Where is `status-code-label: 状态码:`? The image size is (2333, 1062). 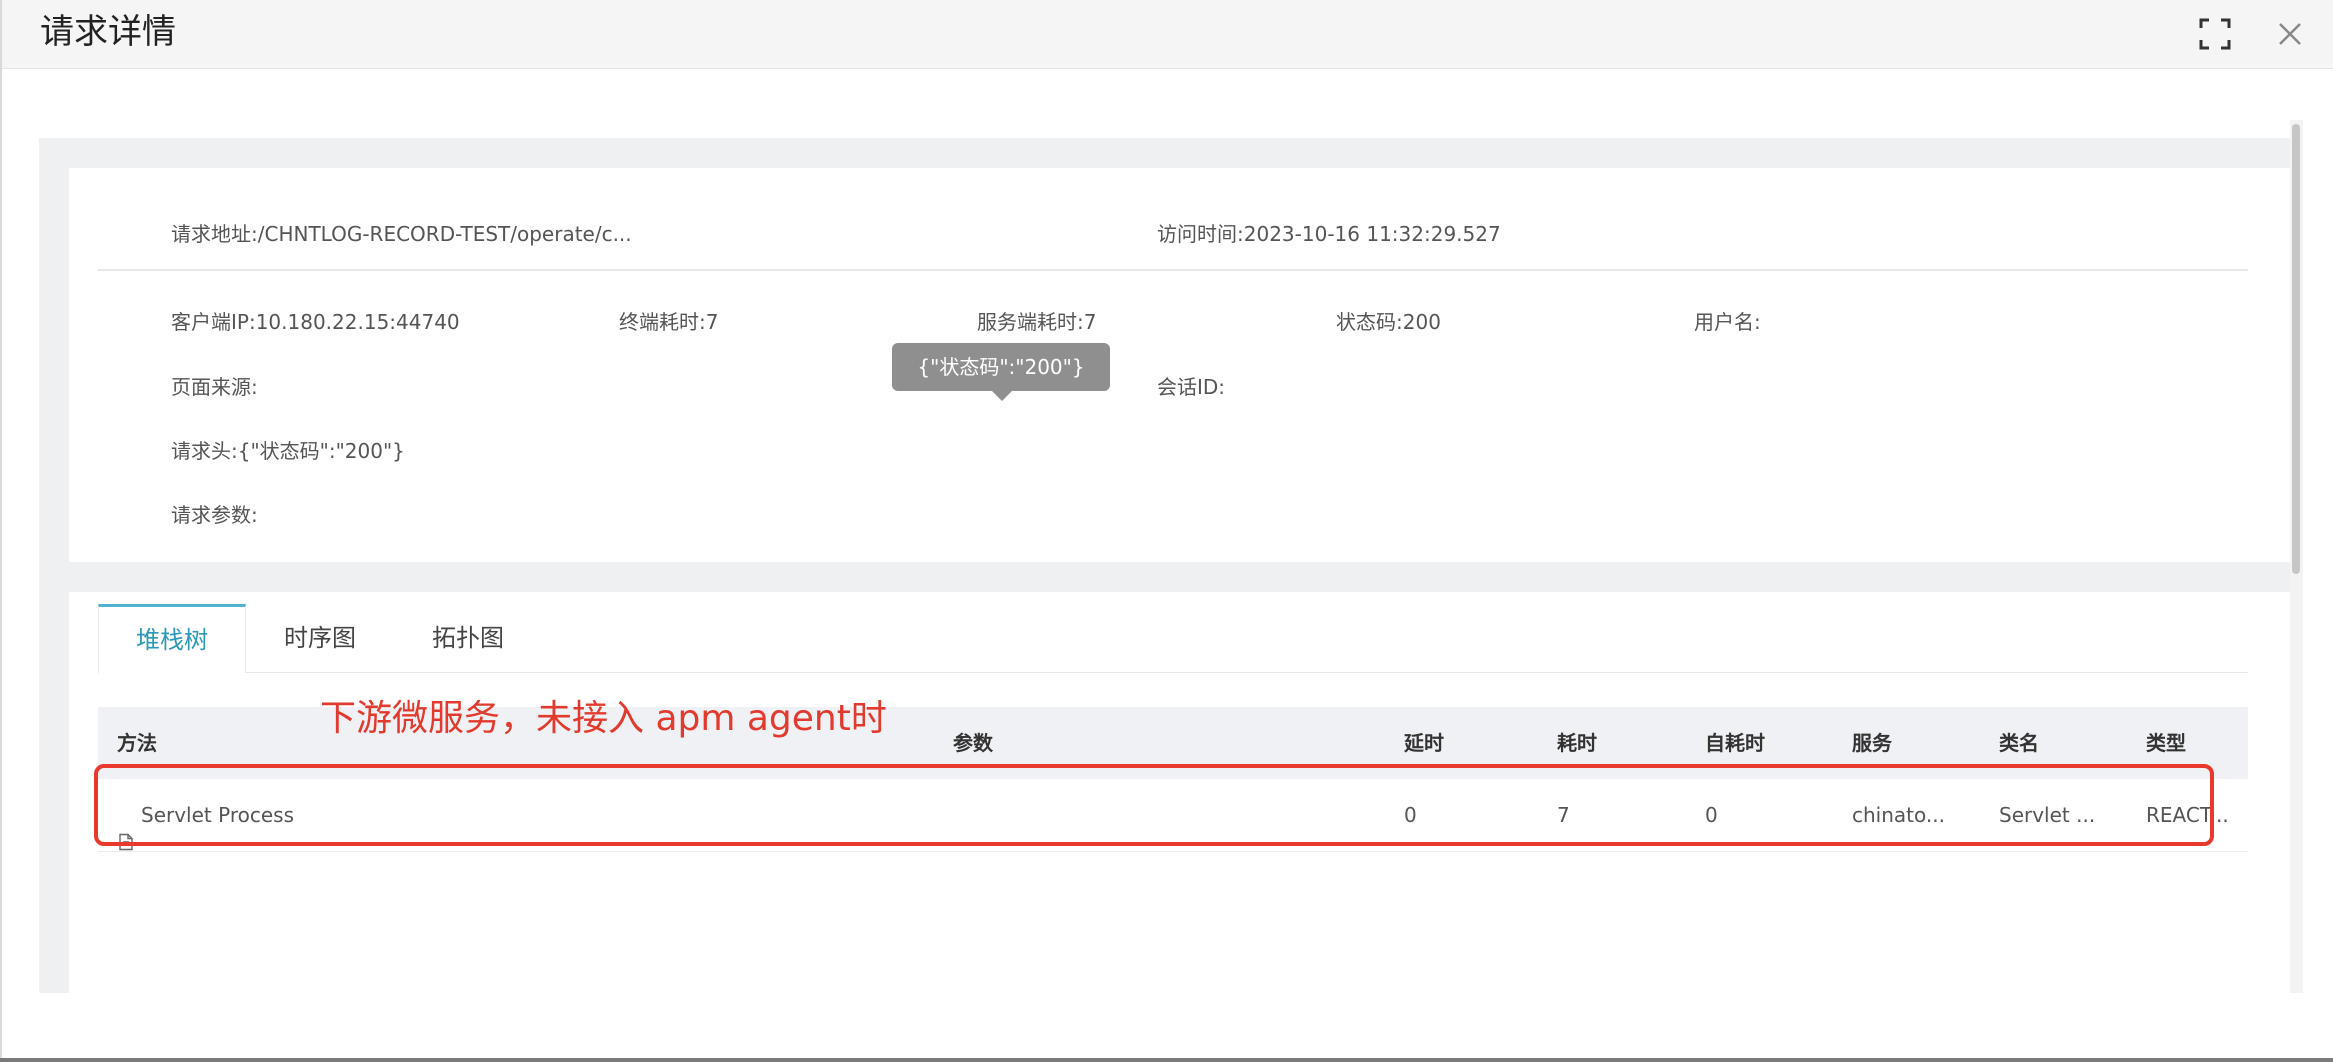
status-code-label: 状态码: is located at coordinates (1369, 322).